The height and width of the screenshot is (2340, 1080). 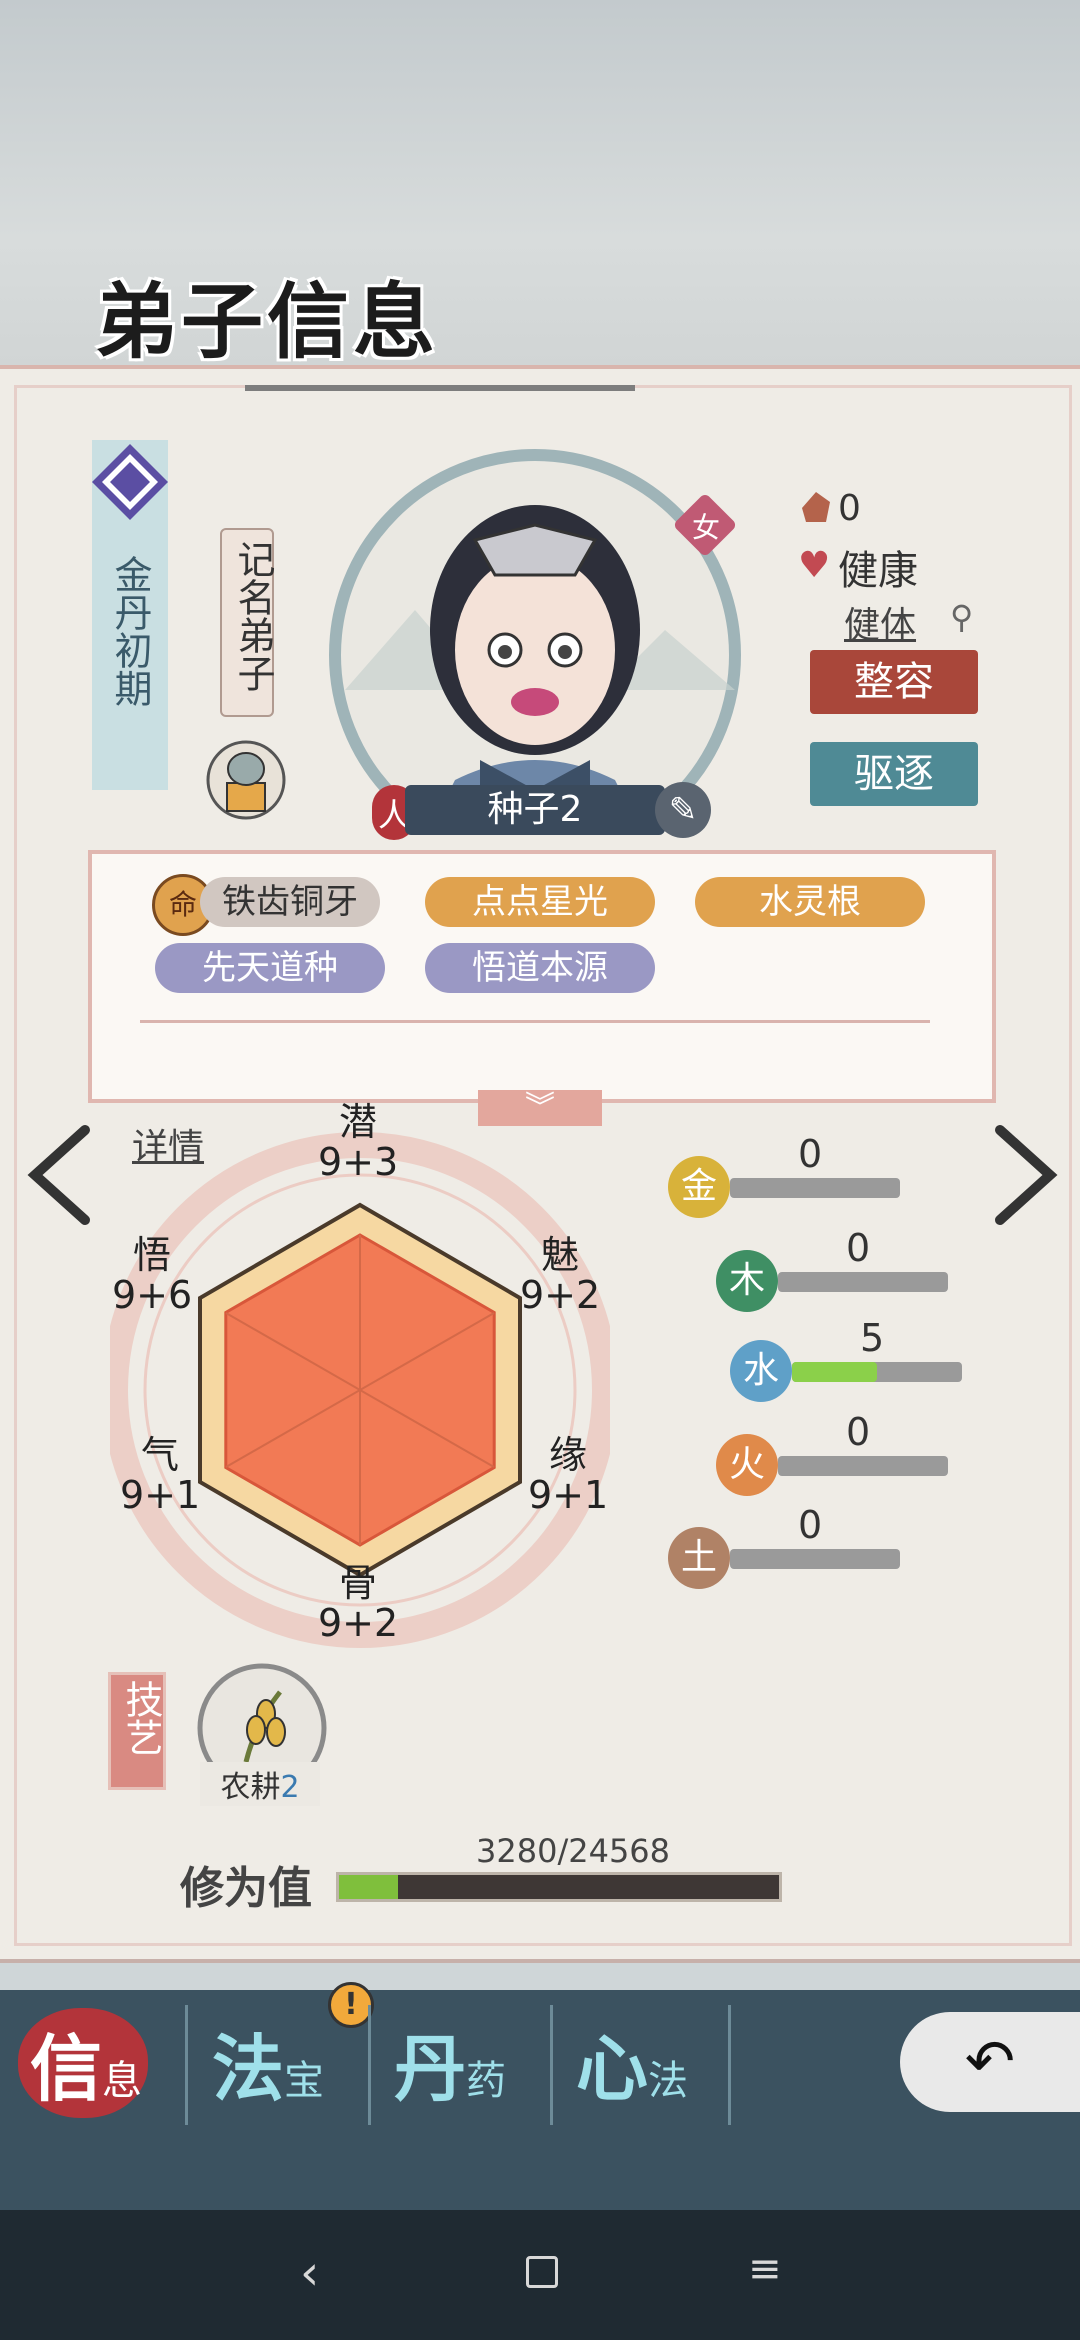 I want to click on element-4-bar, so click(x=815, y=1559).